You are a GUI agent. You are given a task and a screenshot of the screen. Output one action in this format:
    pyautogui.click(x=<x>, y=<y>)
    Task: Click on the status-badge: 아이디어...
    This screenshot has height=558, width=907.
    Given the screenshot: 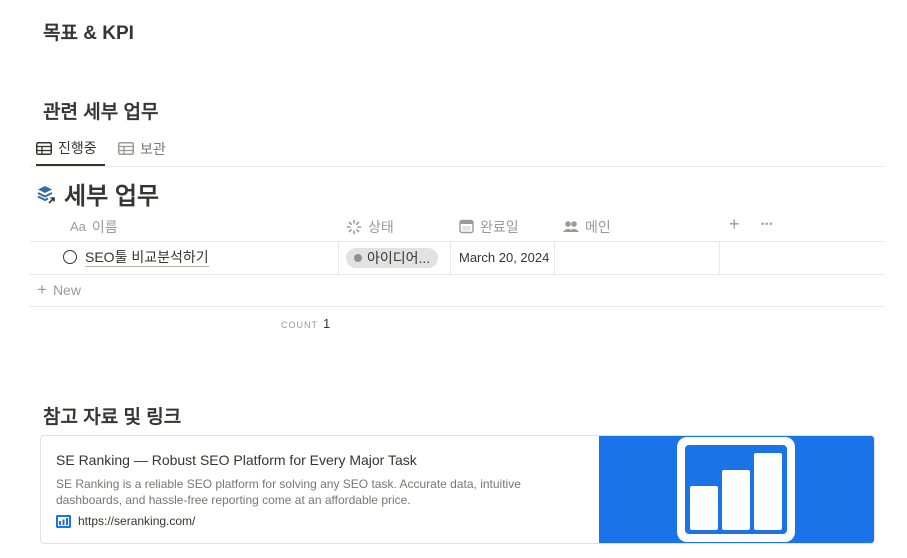 What is the action you would take?
    pyautogui.click(x=392, y=258)
    